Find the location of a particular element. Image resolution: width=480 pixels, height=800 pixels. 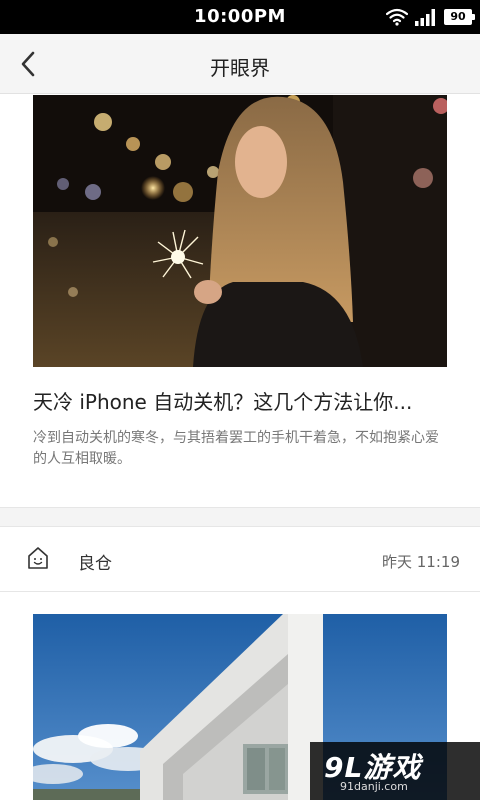

house-smile-icon is located at coordinates (38, 558).